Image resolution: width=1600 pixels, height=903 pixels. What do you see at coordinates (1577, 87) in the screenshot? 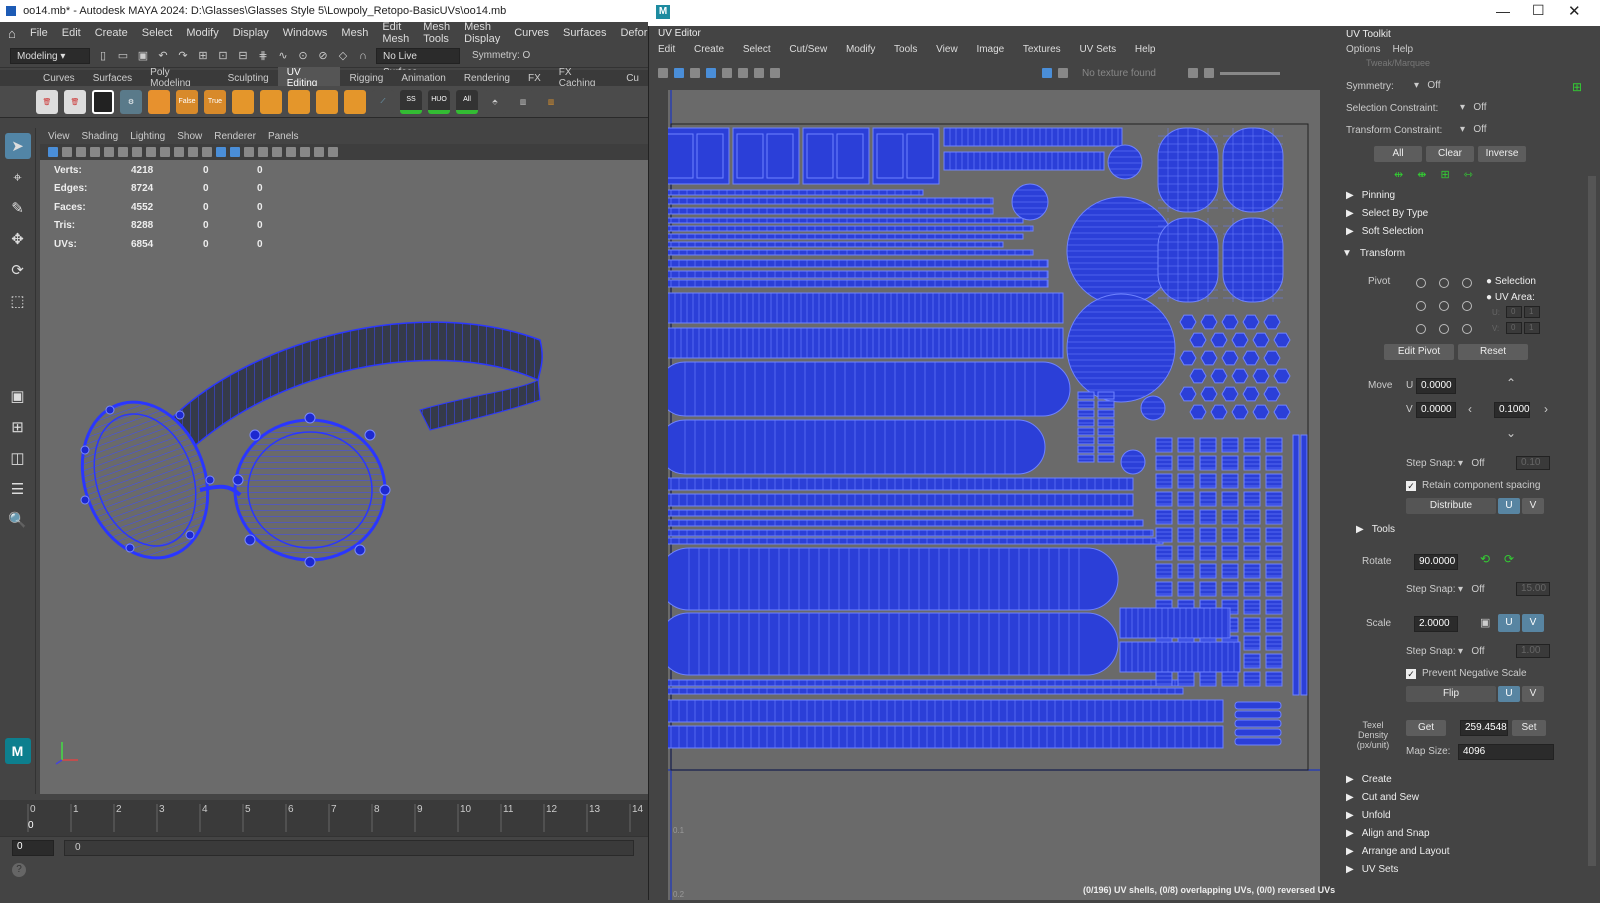
I see `symmetry-map-icon: ⊞` at bounding box center [1577, 87].